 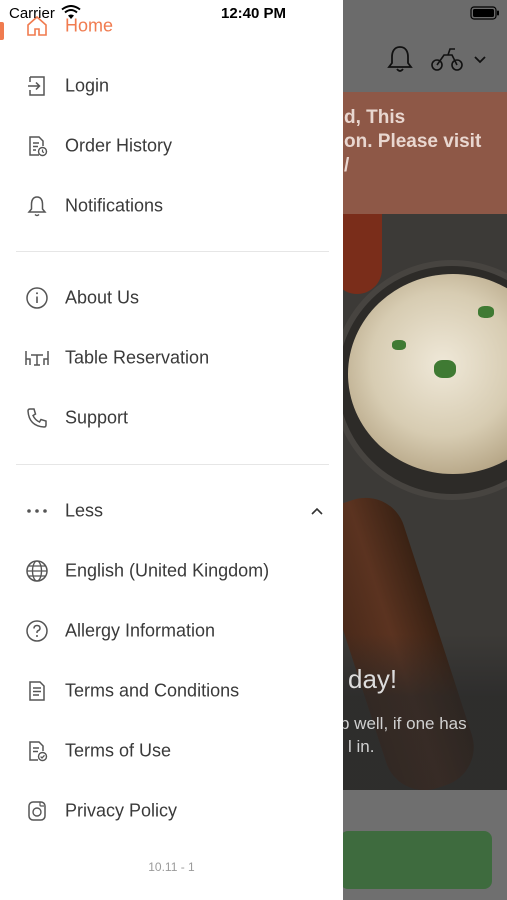 I want to click on menu-item-support: Support, so click(x=171, y=418).